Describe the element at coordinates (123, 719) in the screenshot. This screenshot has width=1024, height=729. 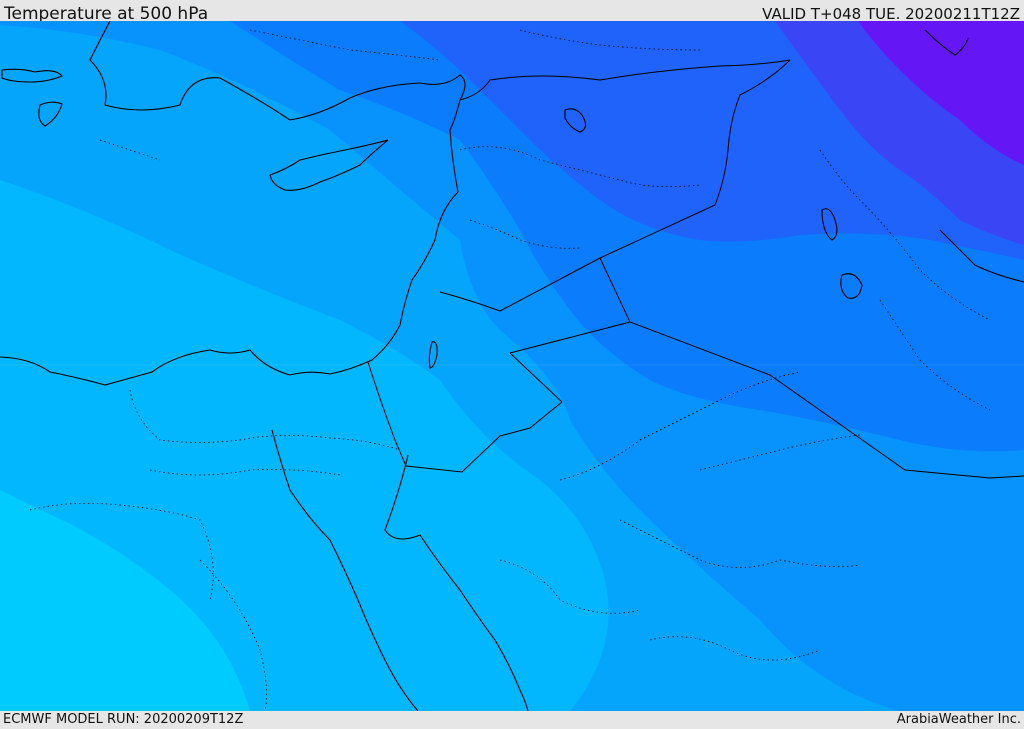
I see `model-run-label: ECMWF MODEL RUN: 20200209T12Z` at that location.